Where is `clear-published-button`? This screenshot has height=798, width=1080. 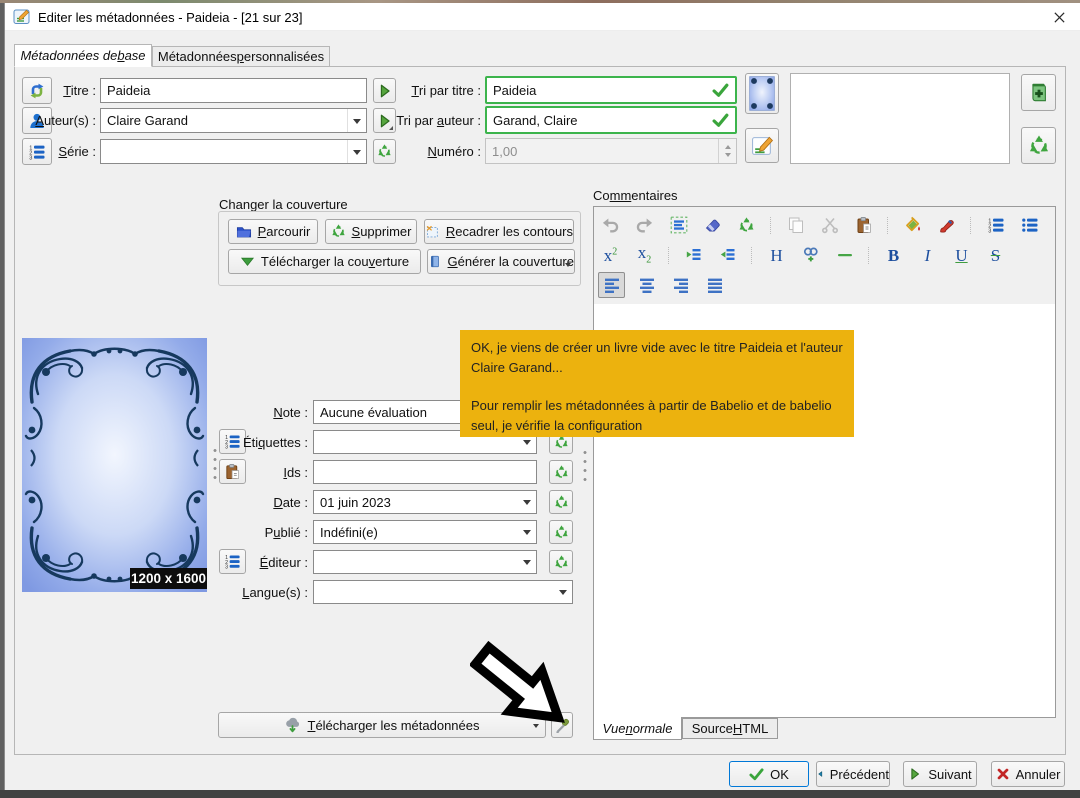 clear-published-button is located at coordinates (561, 532).